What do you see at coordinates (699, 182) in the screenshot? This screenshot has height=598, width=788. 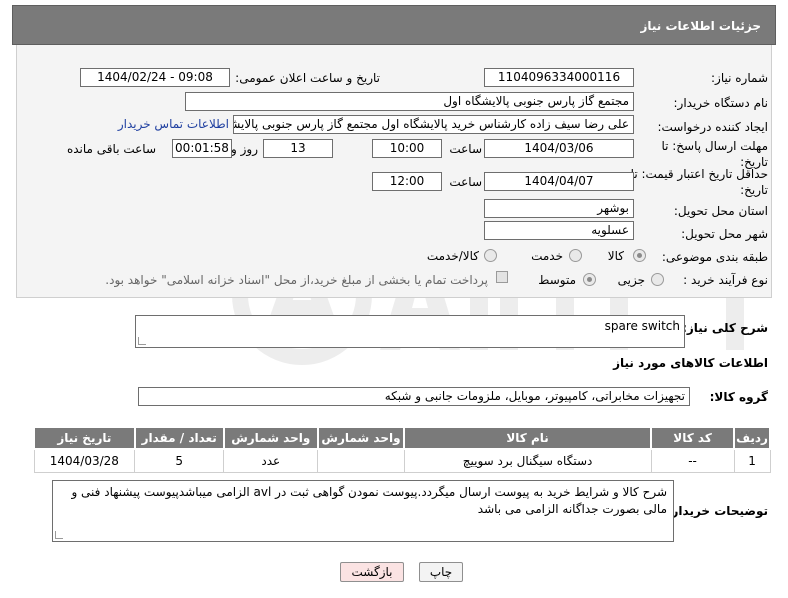 I see `price-validity-label: حداقل تاریخ اعتبار قیمت: تا تاریخ:` at bounding box center [699, 182].